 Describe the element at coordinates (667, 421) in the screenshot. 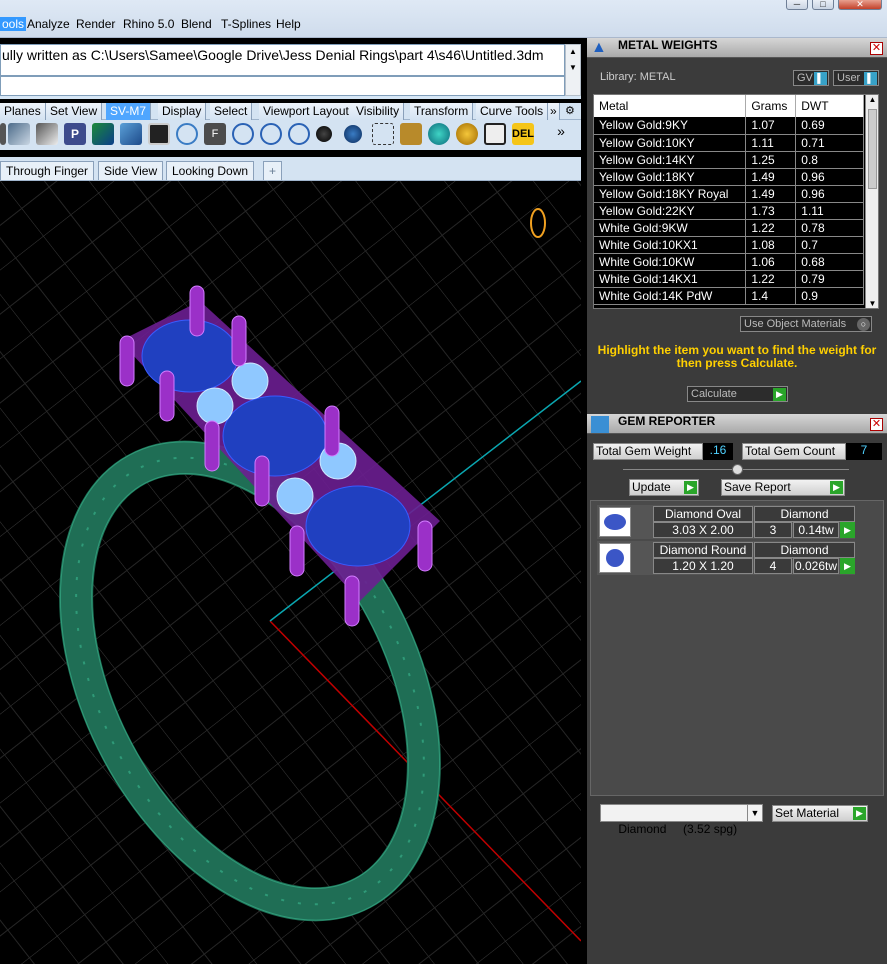

I see `gem-reporter-title: GEM REPORTER` at that location.